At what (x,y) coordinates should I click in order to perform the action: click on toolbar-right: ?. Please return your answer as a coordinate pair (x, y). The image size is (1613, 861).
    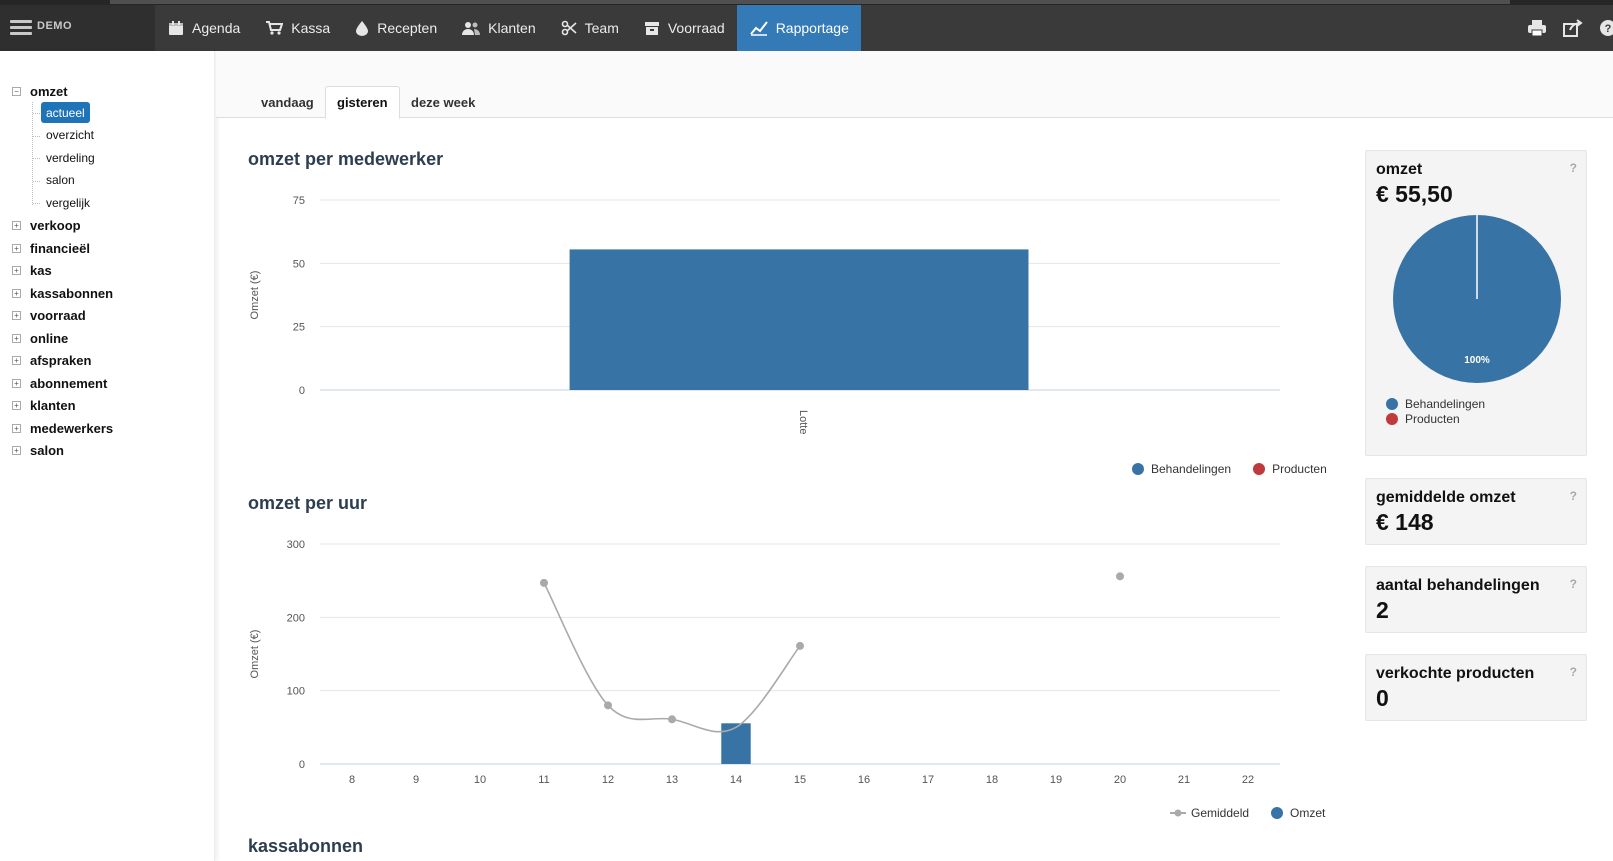
    Looking at the image, I should click on (1562, 28).